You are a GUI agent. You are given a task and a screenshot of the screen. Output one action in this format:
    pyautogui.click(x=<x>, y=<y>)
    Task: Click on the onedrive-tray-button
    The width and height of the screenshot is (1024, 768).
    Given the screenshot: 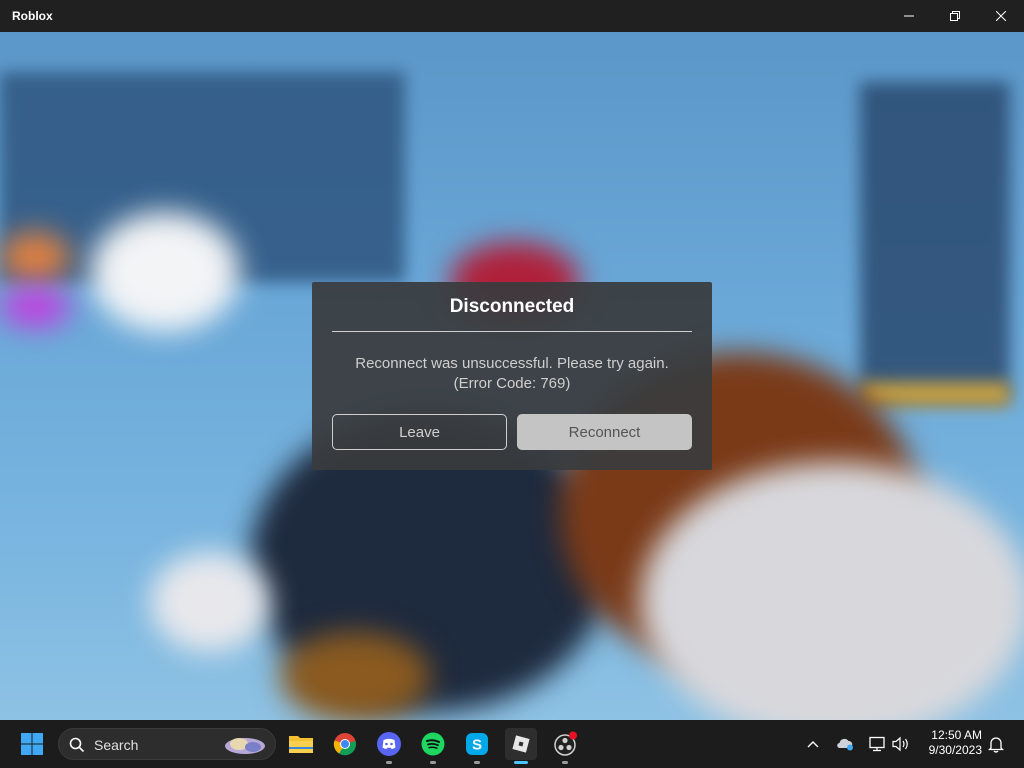 What is the action you would take?
    pyautogui.click(x=845, y=744)
    